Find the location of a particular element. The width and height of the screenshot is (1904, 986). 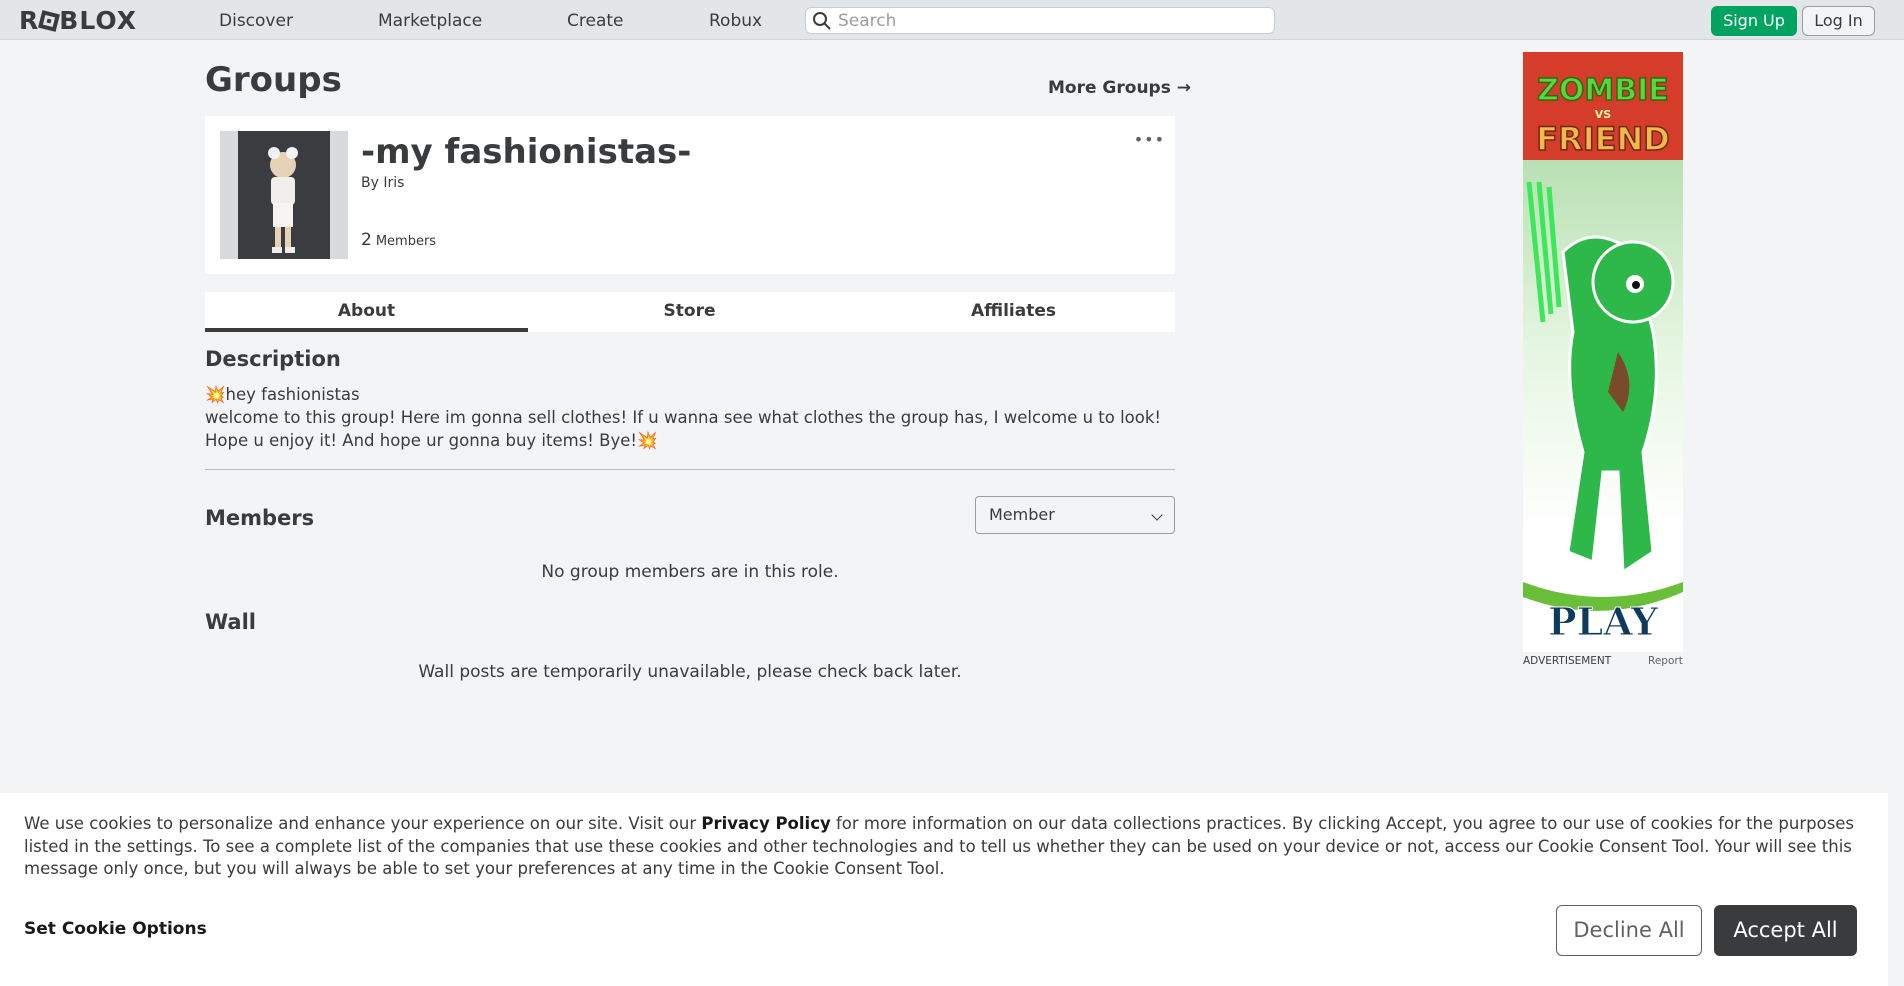

tab-store: Store is located at coordinates (689, 312).